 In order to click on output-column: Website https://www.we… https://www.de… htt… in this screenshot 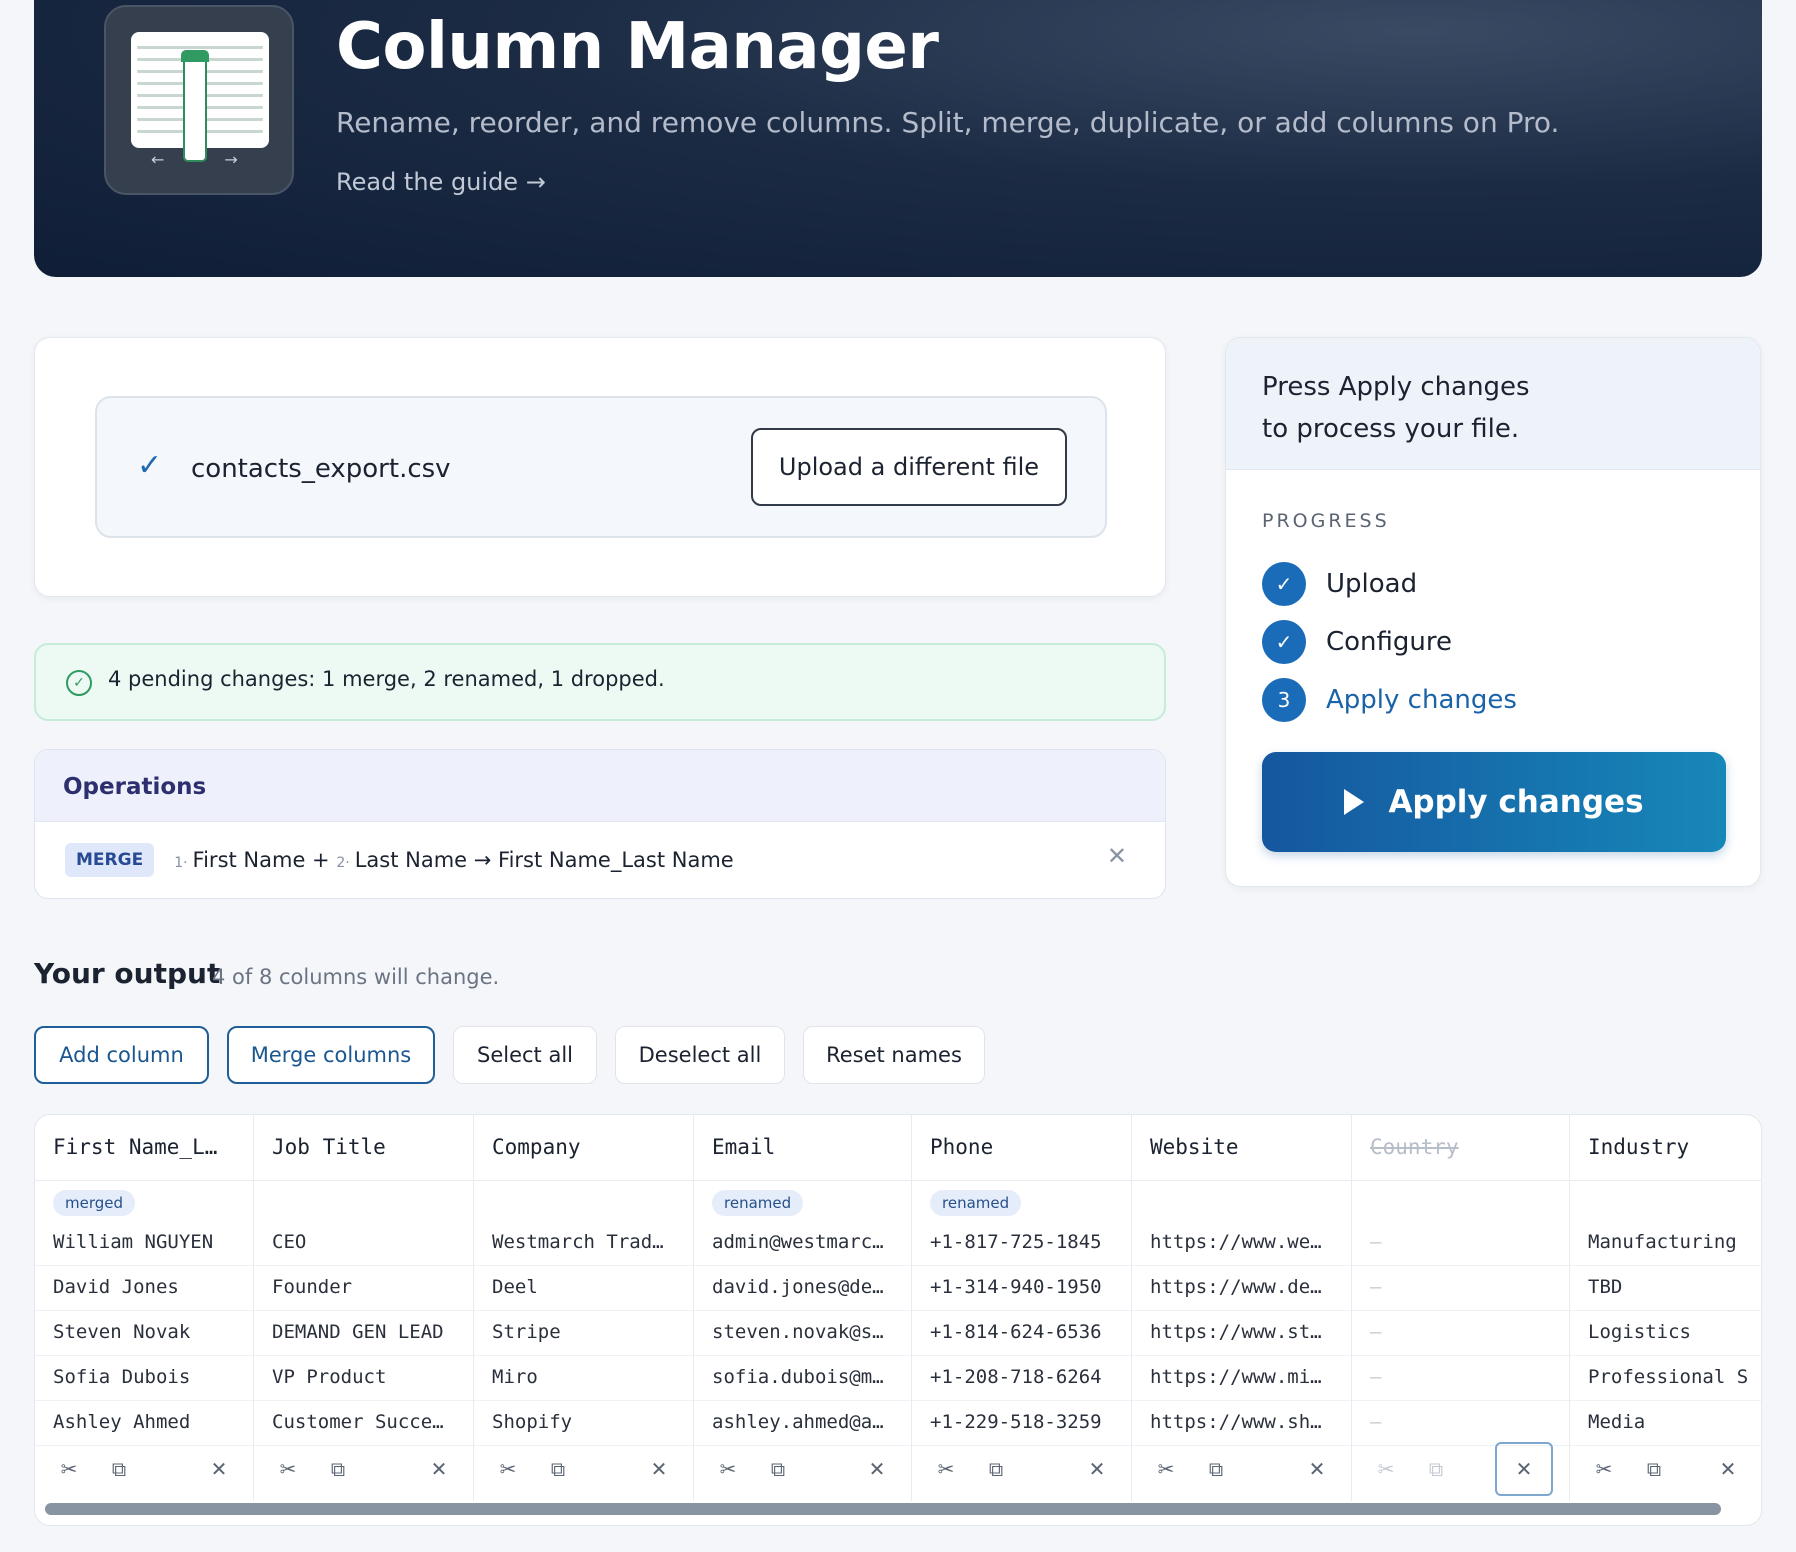, I will do `click(1242, 1308)`.